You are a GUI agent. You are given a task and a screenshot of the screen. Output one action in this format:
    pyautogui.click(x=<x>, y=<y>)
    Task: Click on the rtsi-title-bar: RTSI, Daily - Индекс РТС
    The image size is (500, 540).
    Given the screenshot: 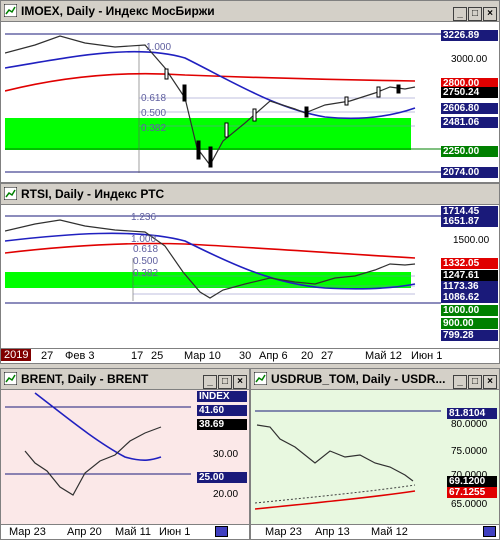 What is the action you would take?
    pyautogui.click(x=250, y=194)
    